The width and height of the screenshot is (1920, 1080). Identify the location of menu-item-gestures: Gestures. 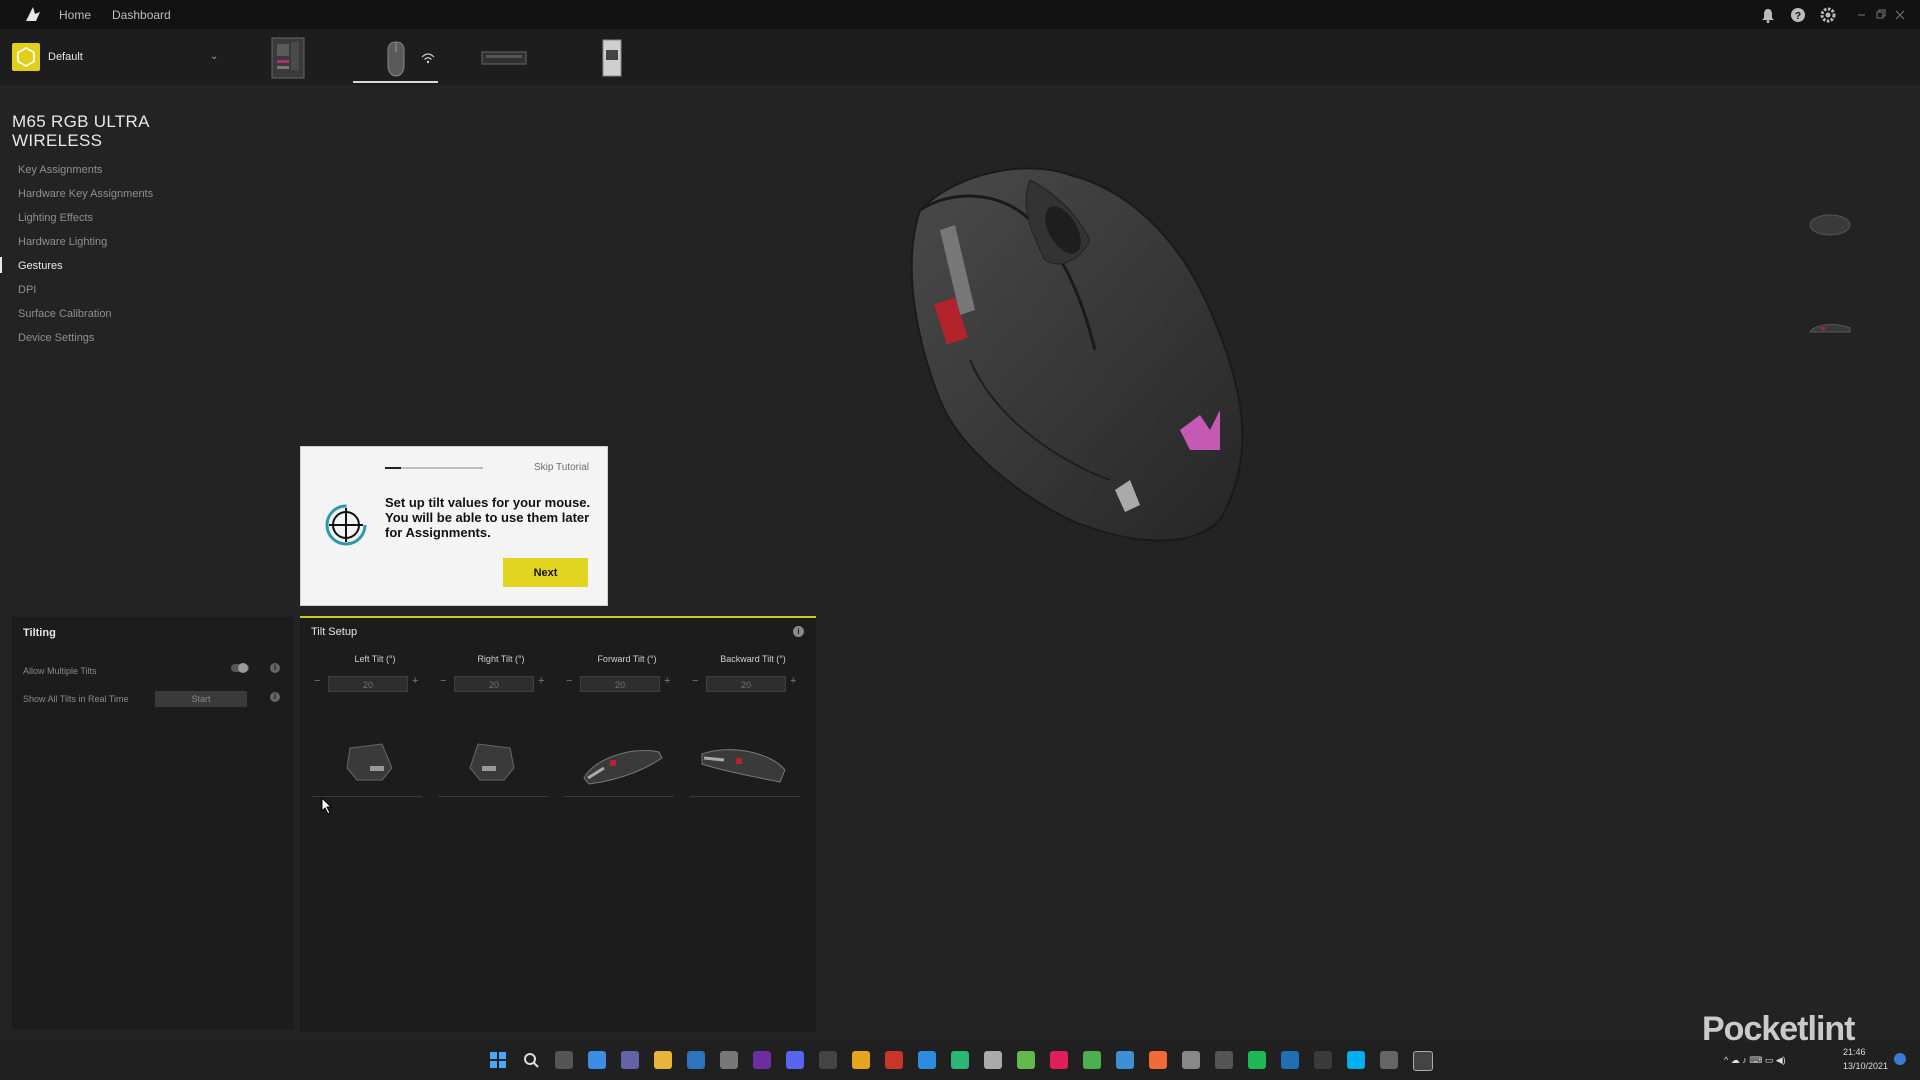
(40, 266).